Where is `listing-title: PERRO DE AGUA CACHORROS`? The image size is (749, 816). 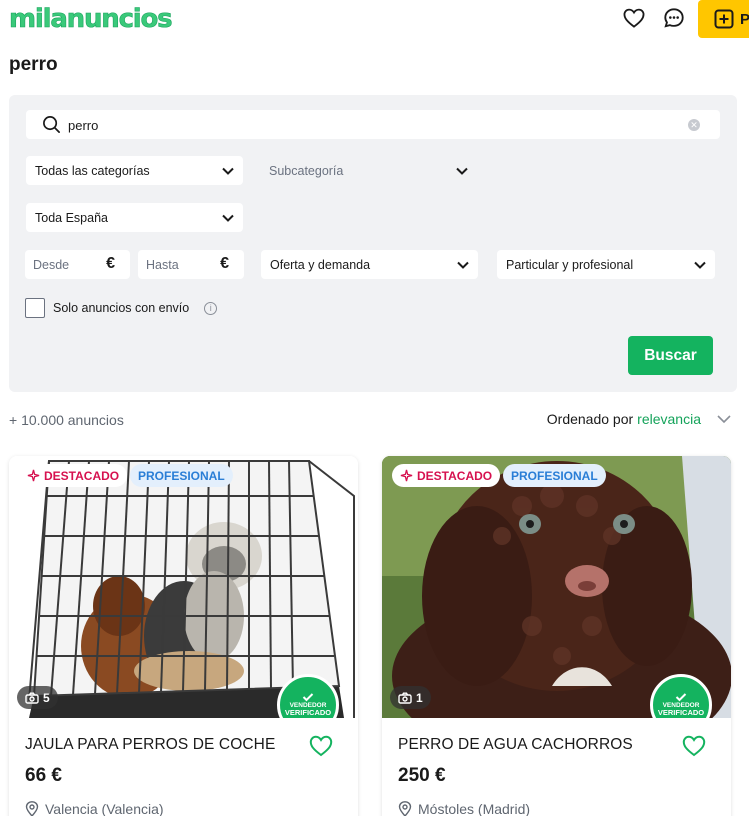
listing-title: PERRO DE AGUA CACHORROS is located at coordinates (515, 745).